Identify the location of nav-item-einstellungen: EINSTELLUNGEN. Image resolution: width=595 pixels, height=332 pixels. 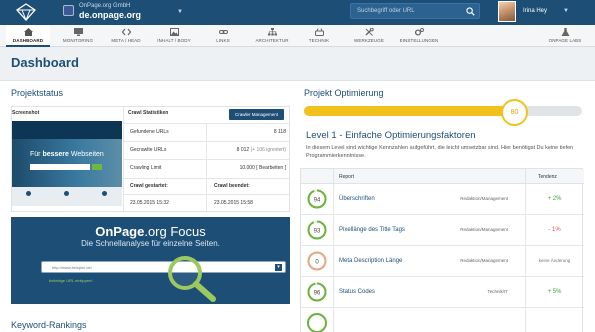
(419, 36).